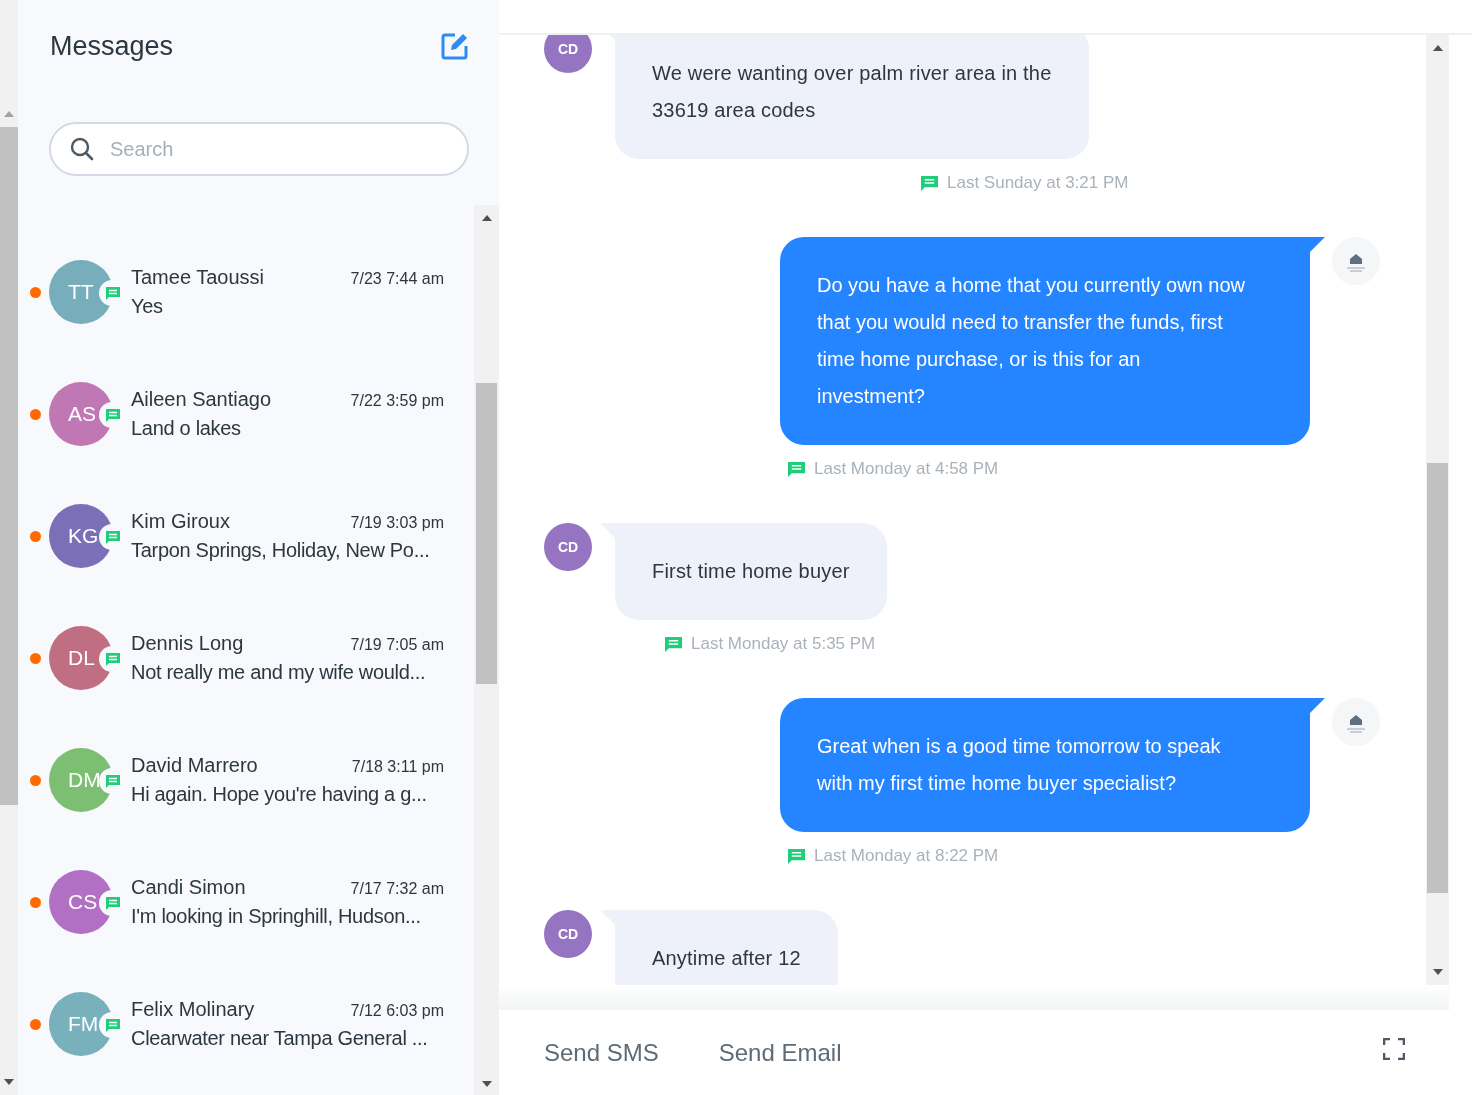  I want to click on message-time: 7/19 7:05 am, so click(397, 645).